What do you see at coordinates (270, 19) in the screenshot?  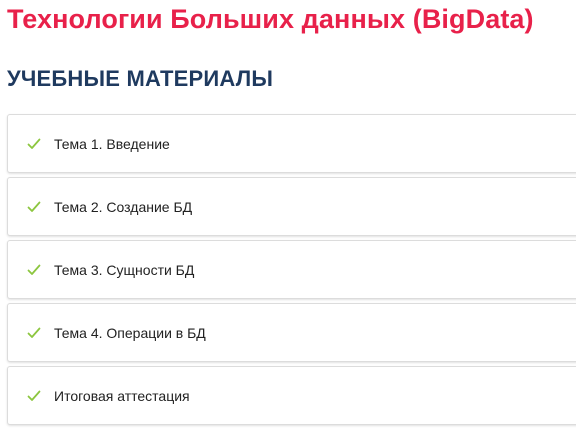 I see `course-title: Технологии Больших данных (BigData)` at bounding box center [270, 19].